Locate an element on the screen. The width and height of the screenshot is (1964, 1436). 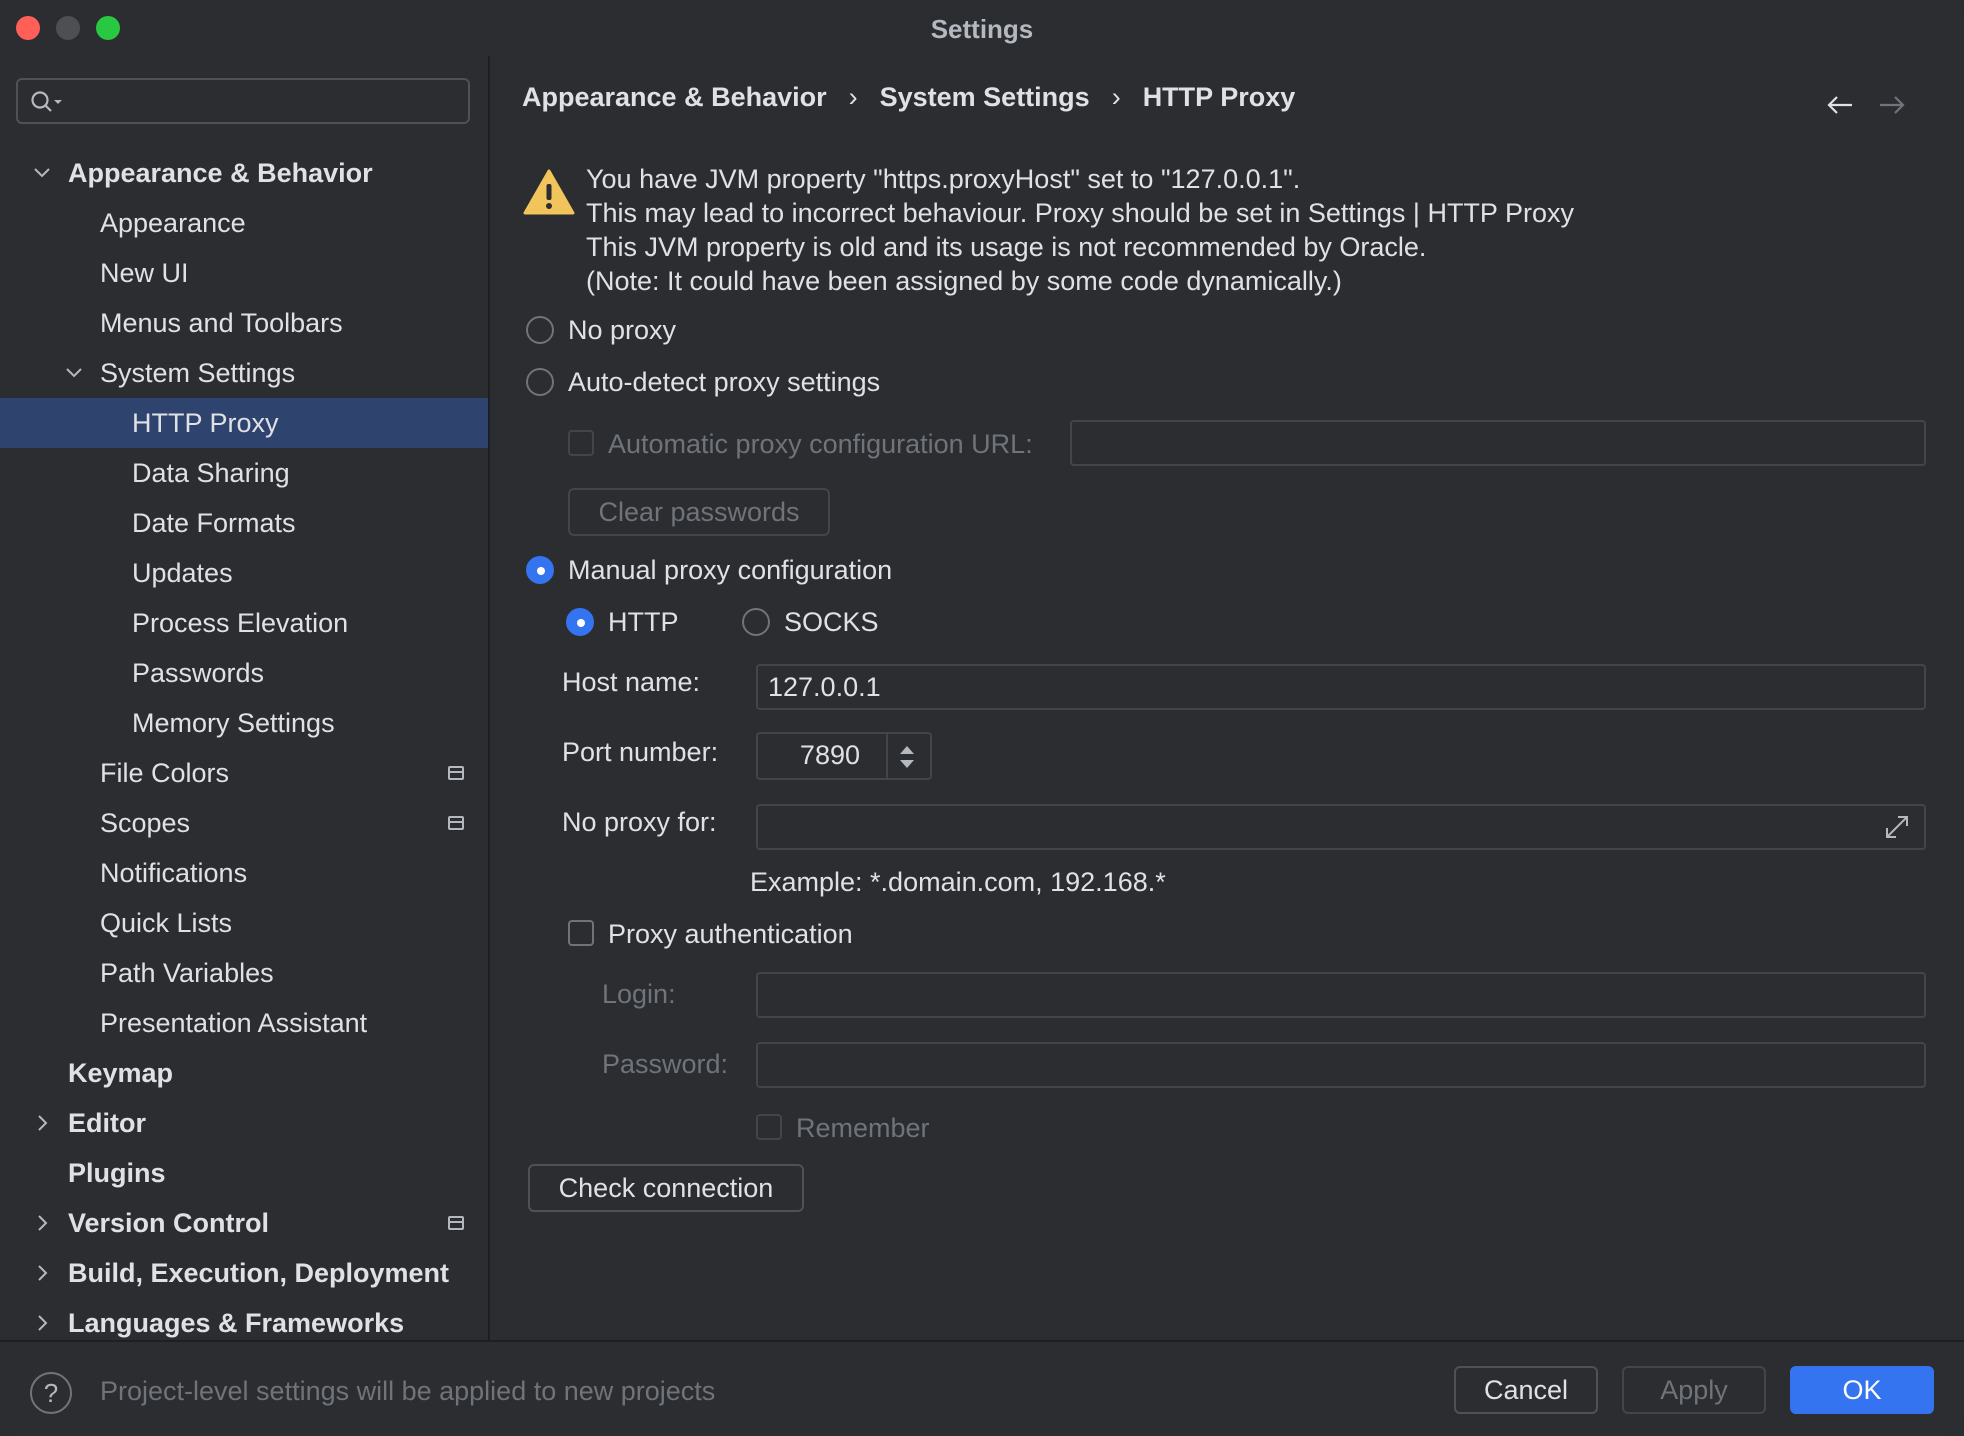
sidebar-item-notifications: Notifications is located at coordinates (244, 873).